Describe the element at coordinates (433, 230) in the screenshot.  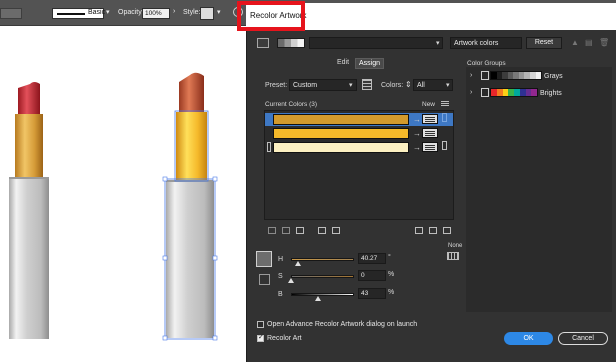
I see `lock-icon` at that location.